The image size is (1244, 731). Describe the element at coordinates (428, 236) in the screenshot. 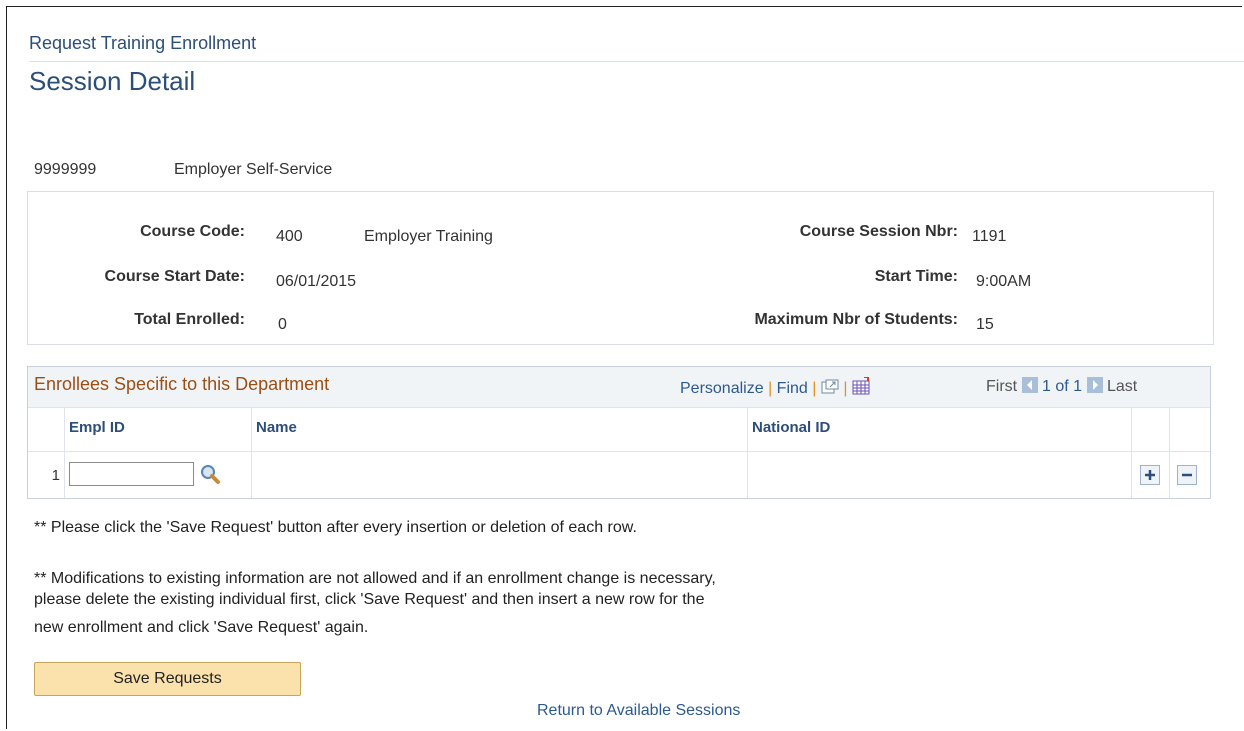

I see `course-name-value: Employer Training` at that location.